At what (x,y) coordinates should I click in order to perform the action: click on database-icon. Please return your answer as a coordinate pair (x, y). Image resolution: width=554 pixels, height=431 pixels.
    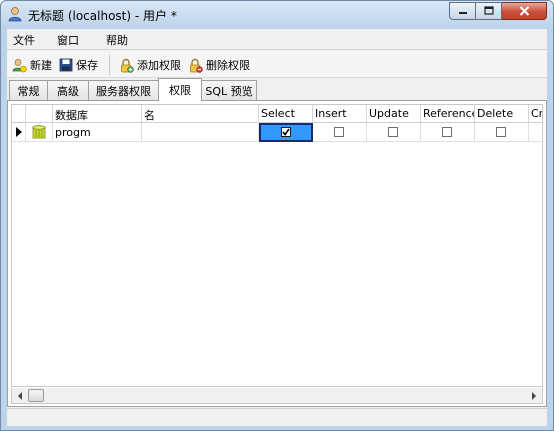
    Looking at the image, I should click on (39, 132).